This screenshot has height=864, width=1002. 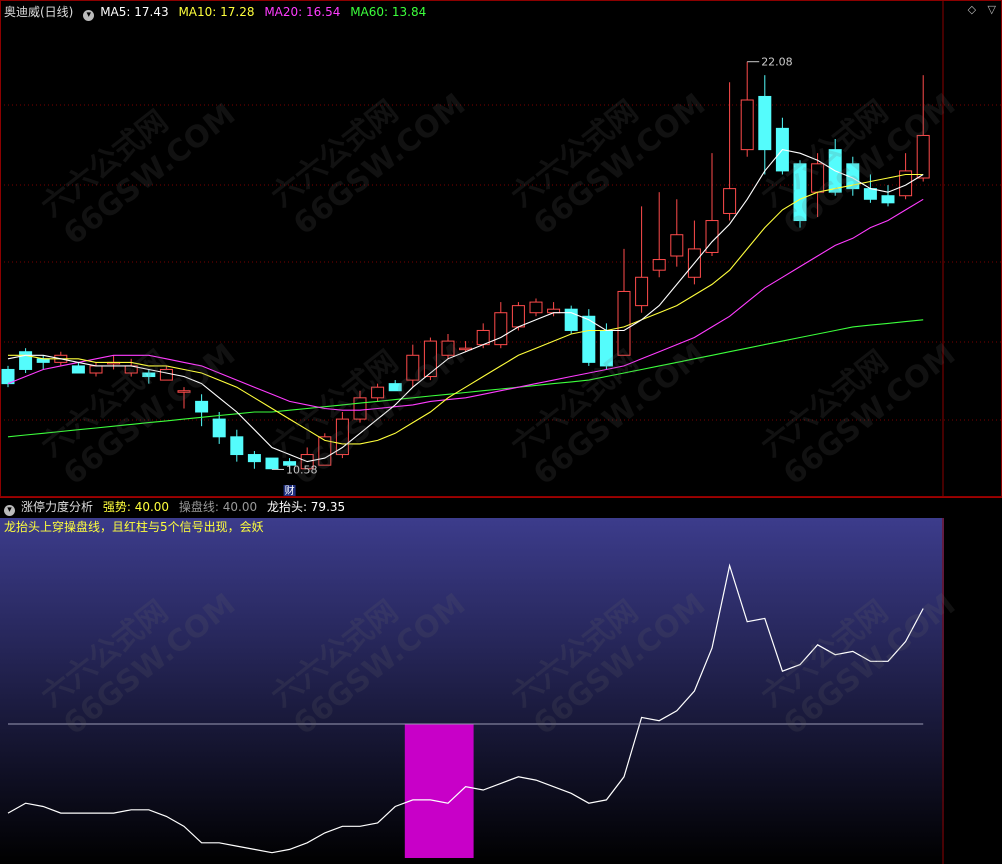 What do you see at coordinates (972, 9) in the screenshot?
I see `diamond-icon: ◇` at bounding box center [972, 9].